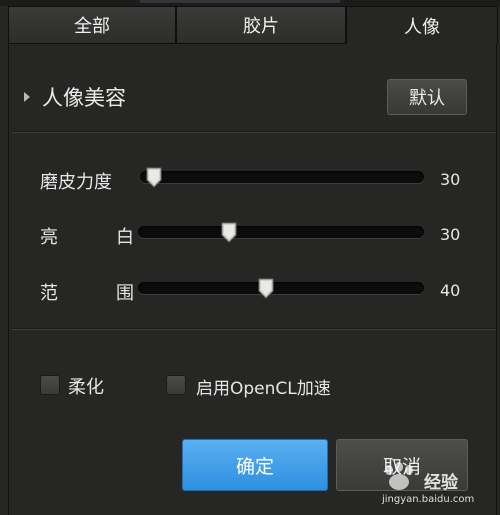 The width and height of the screenshot is (500, 515). I want to click on smoothing-slider-thumb, so click(154, 177).